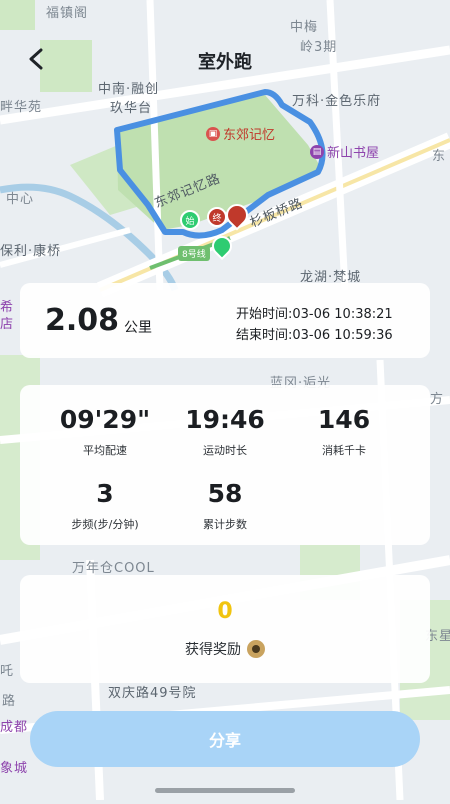 This screenshot has width=450, height=804. I want to click on map-label: 吒, so click(7, 671).